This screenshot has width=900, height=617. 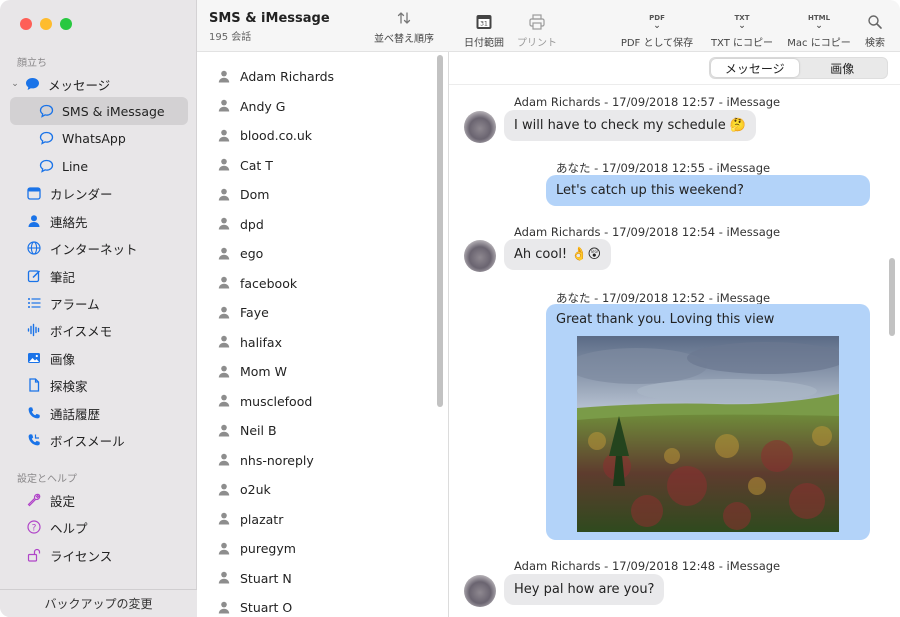 I want to click on sidebar-item-alarm: アラーム, so click(x=99, y=303).